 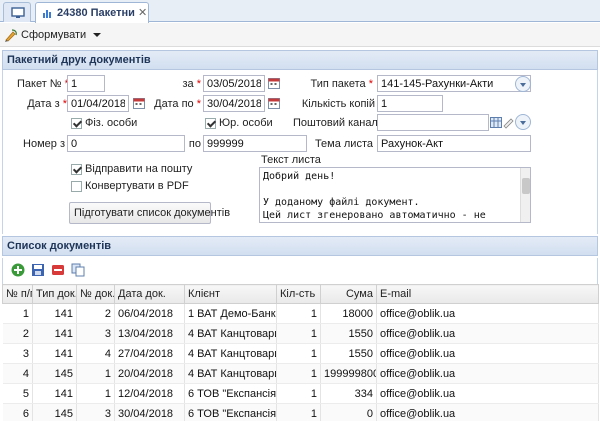 I want to click on table-cell: 06/04/2018, so click(x=149, y=313).